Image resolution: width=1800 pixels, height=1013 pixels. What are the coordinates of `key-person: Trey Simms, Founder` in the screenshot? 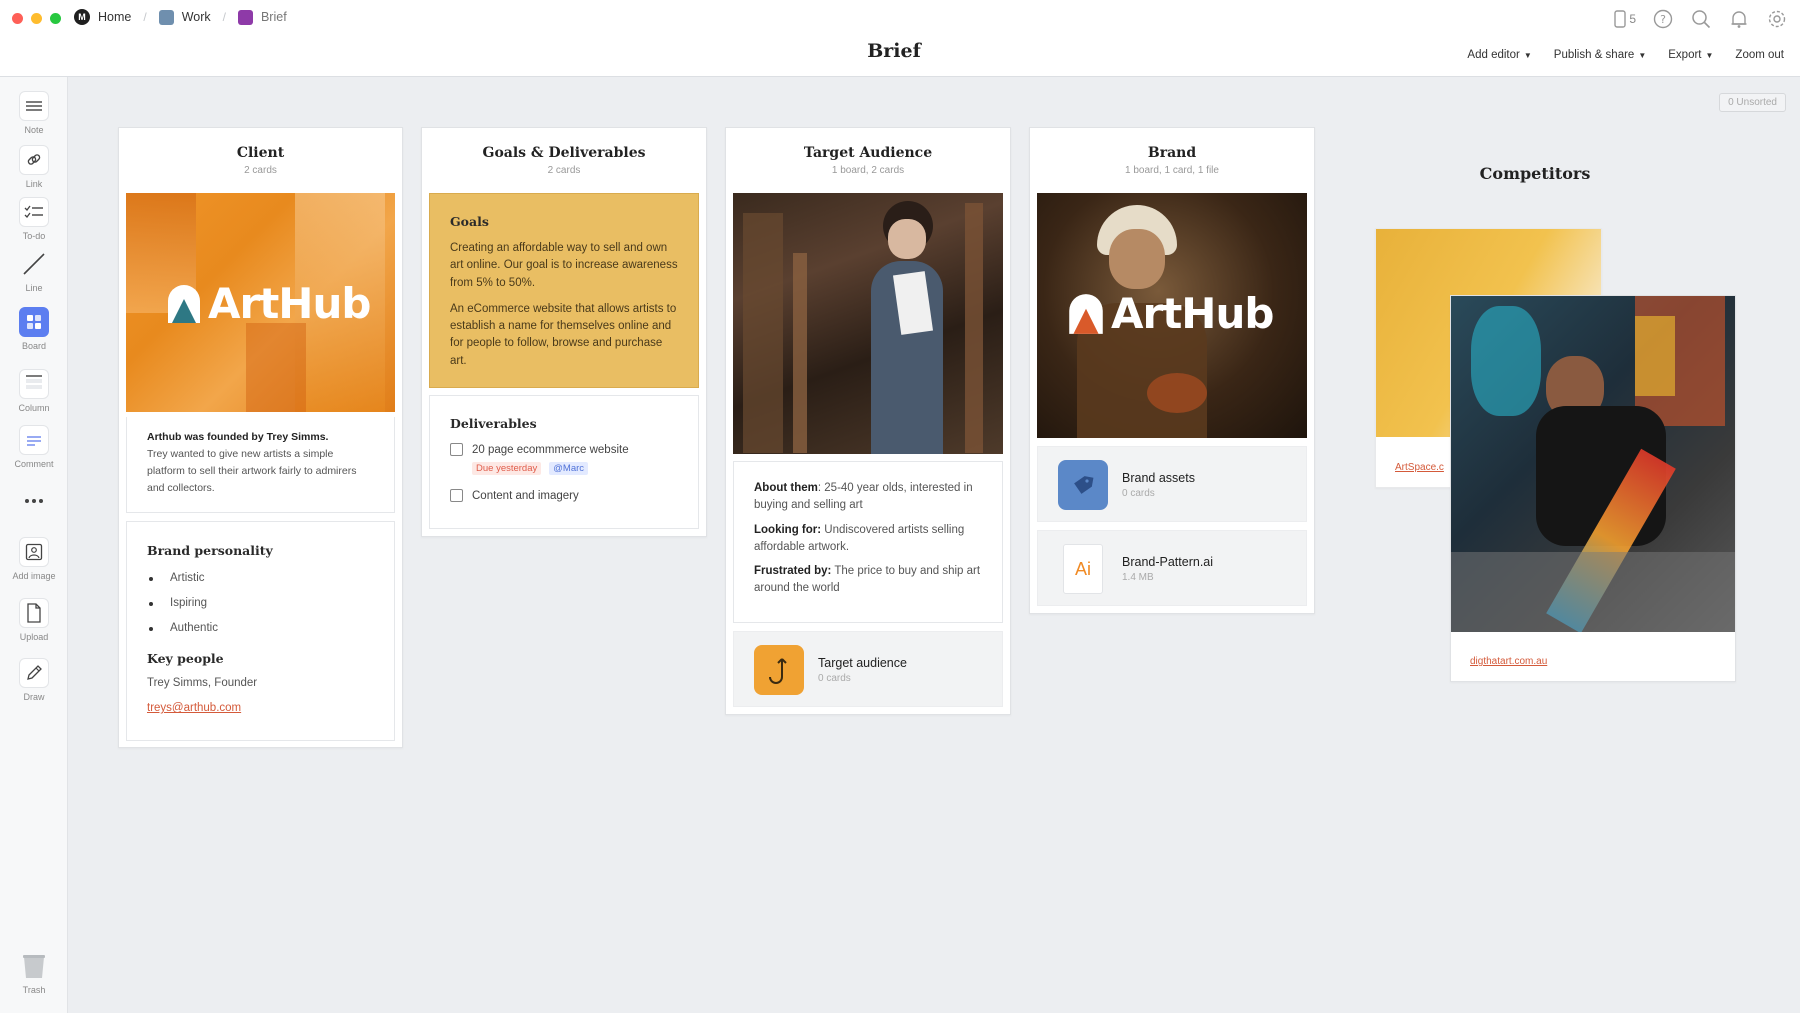 It's located at (202, 683).